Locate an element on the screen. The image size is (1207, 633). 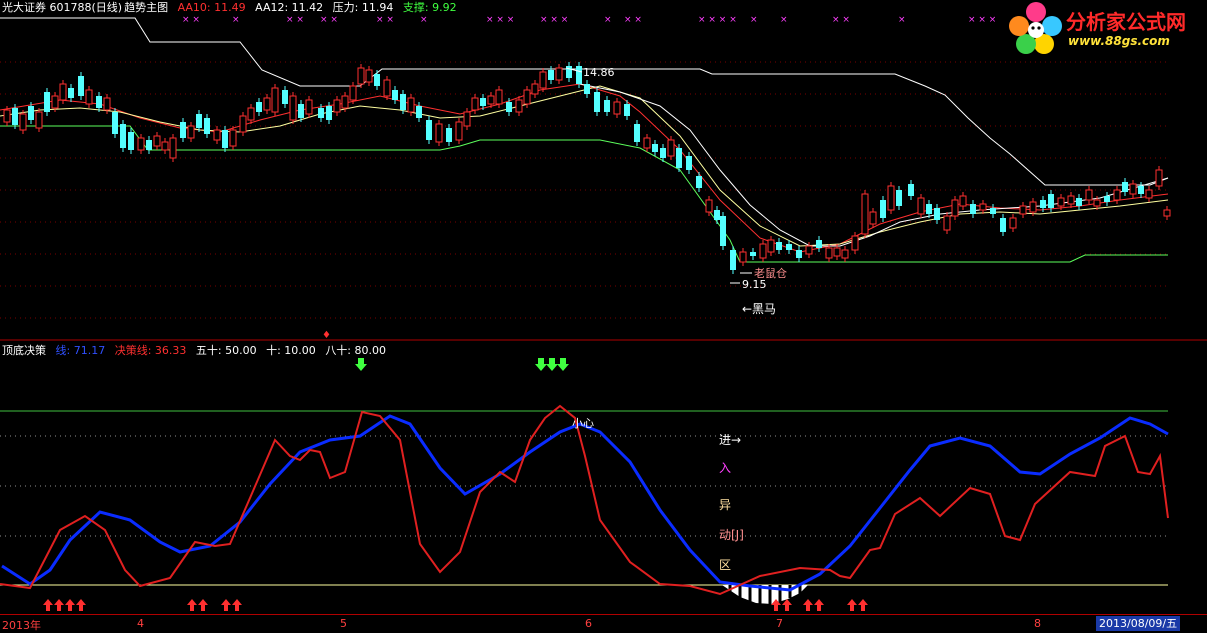
high-label: 14.86 is located at coordinates (599, 72).